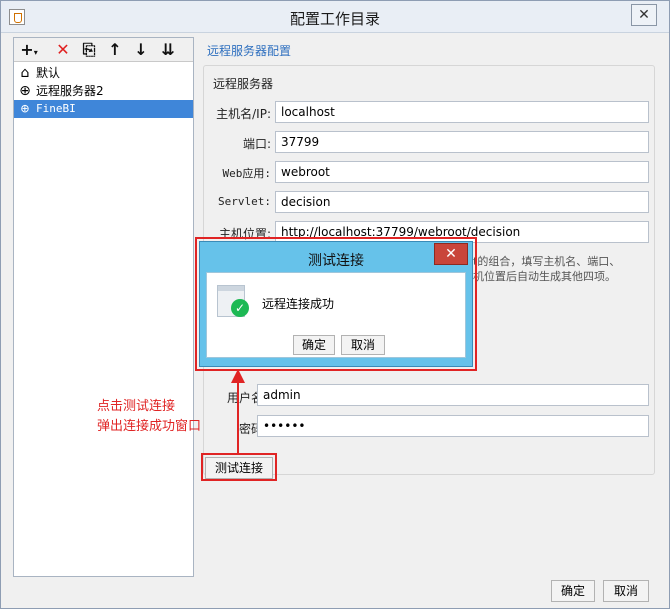 The height and width of the screenshot is (609, 670). What do you see at coordinates (644, 15) in the screenshot?
I see `window-close-button: ✕` at bounding box center [644, 15].